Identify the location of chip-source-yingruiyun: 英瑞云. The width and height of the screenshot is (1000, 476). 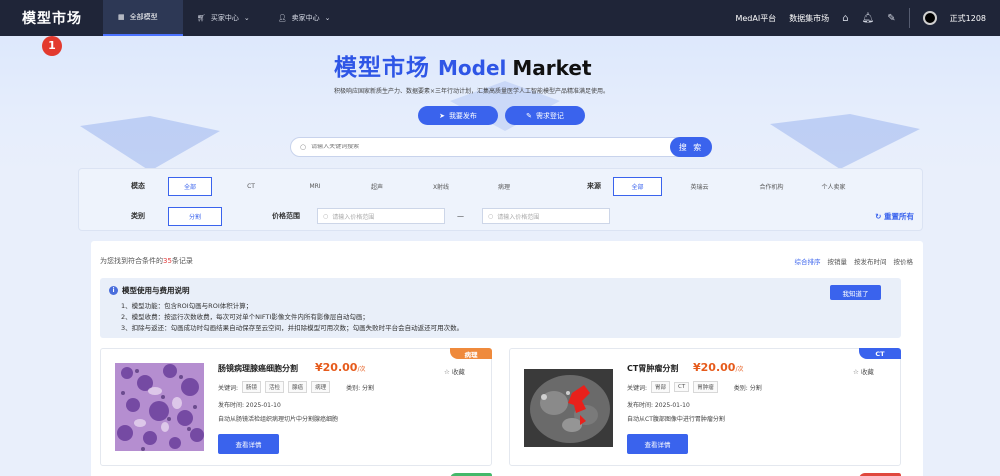
(699, 186).